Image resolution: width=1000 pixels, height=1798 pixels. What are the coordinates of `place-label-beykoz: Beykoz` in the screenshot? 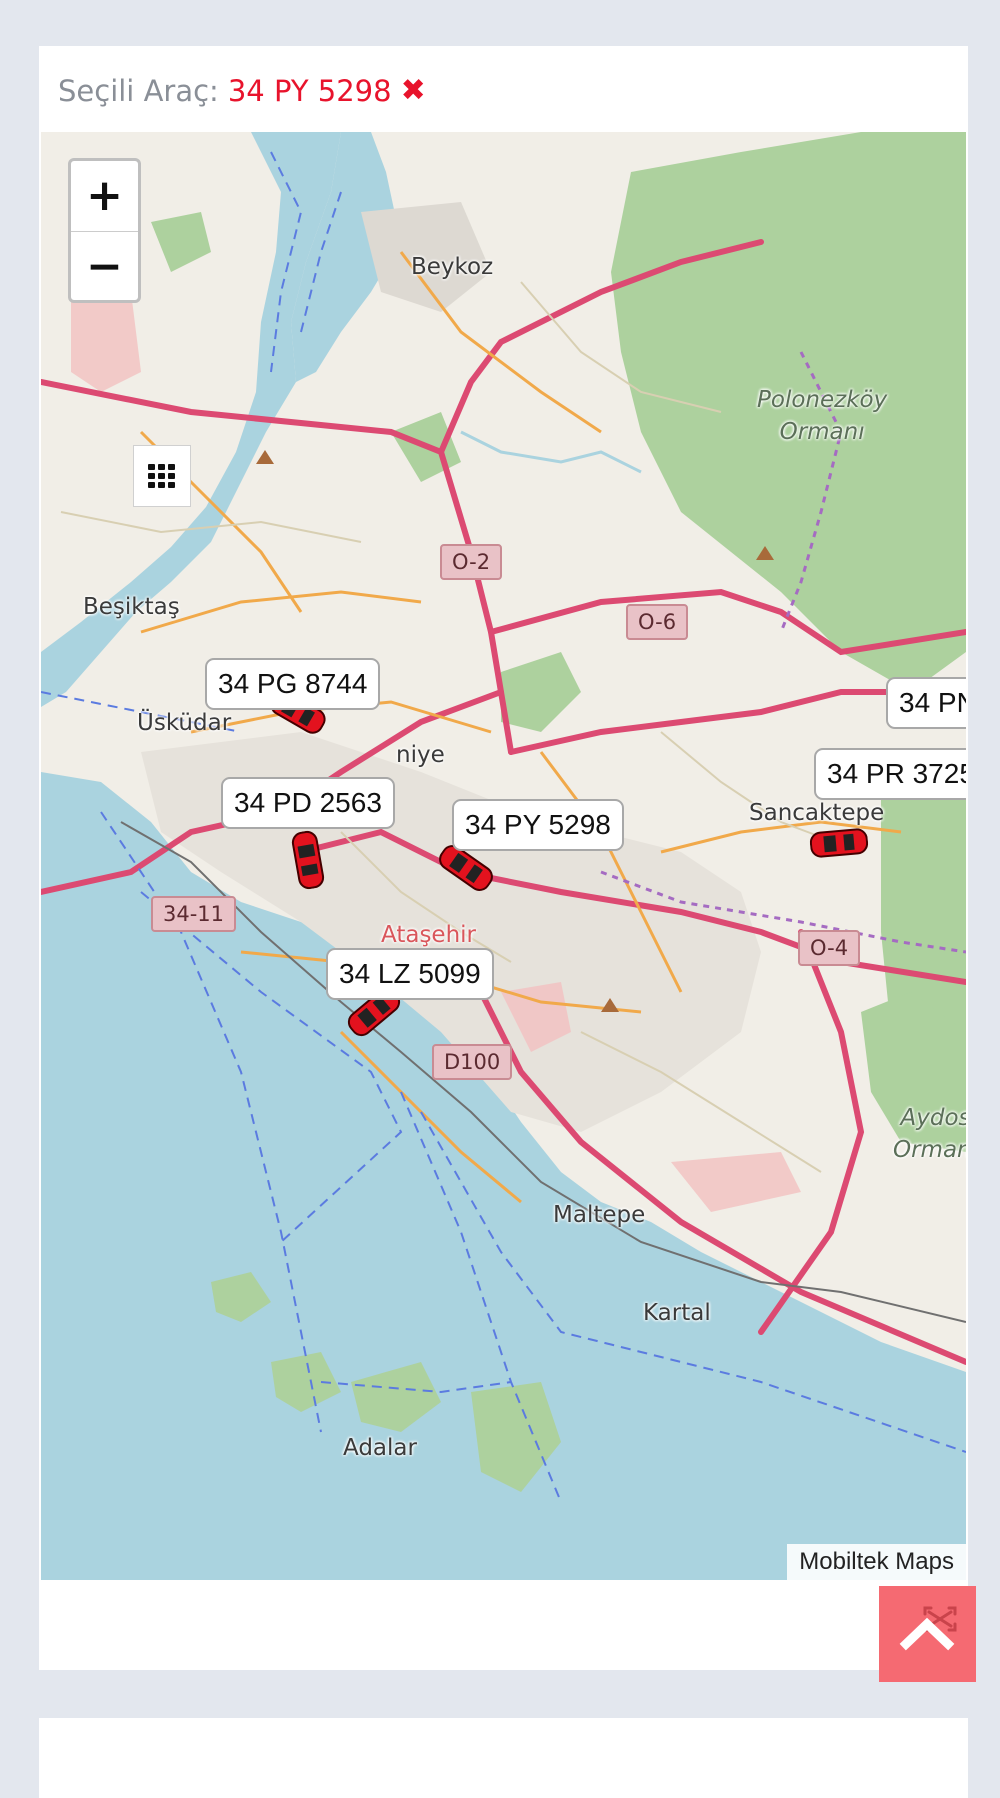 It's located at (452, 267).